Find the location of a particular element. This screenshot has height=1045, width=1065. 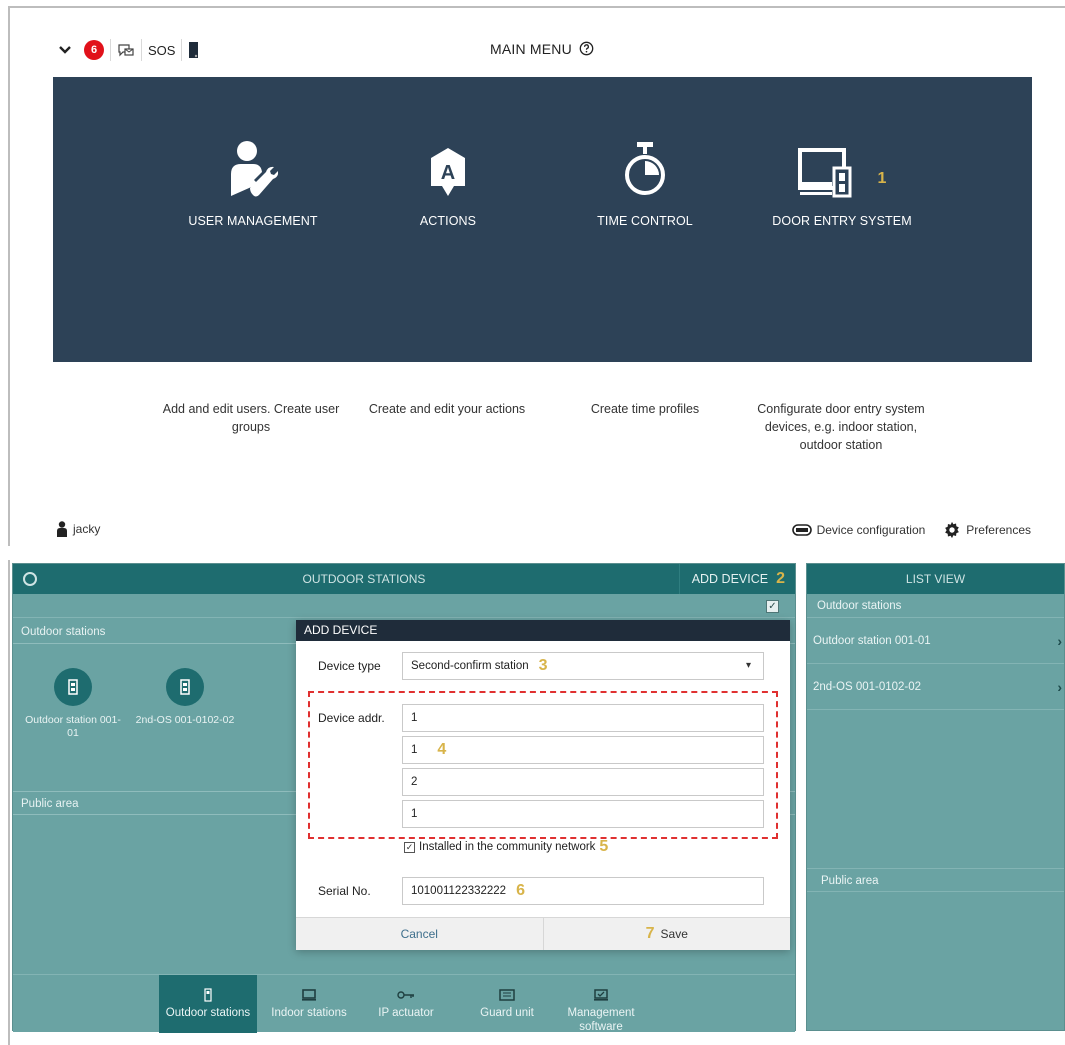

tile-actions: A ACTIONS is located at coordinates (448, 179).